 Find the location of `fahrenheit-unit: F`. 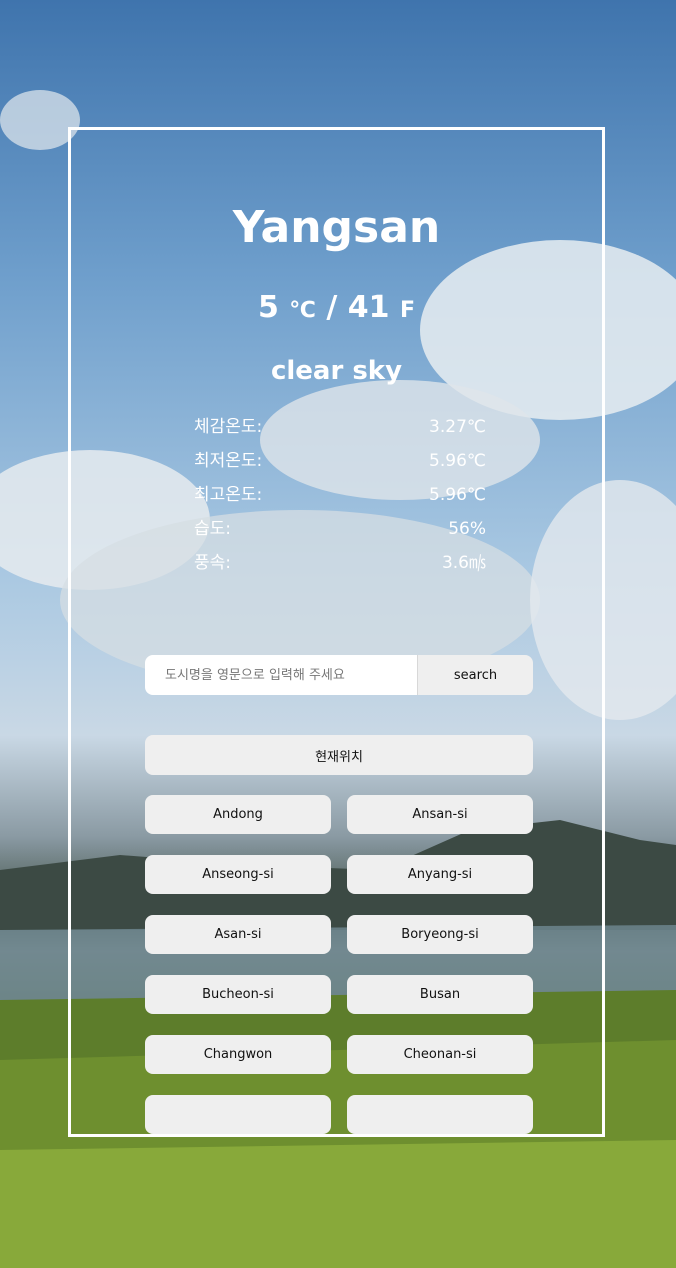

fahrenheit-unit: F is located at coordinates (408, 310).